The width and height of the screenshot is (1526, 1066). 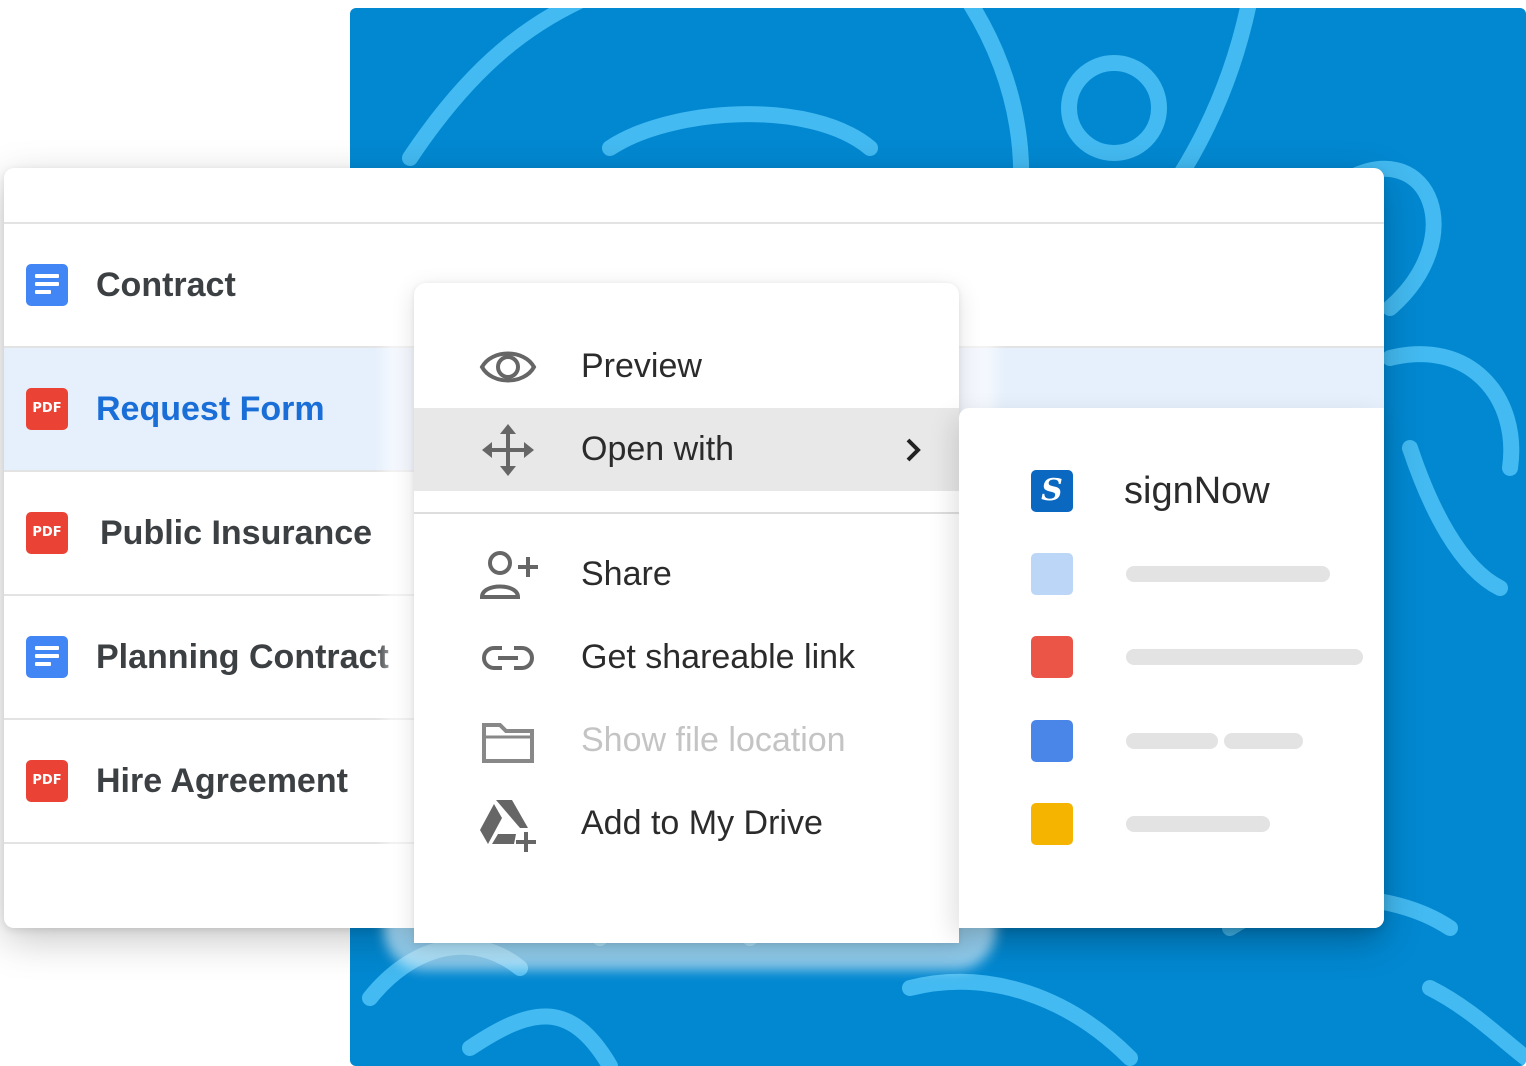 I want to click on menu-item-show-location: Show file location, so click(x=686, y=740).